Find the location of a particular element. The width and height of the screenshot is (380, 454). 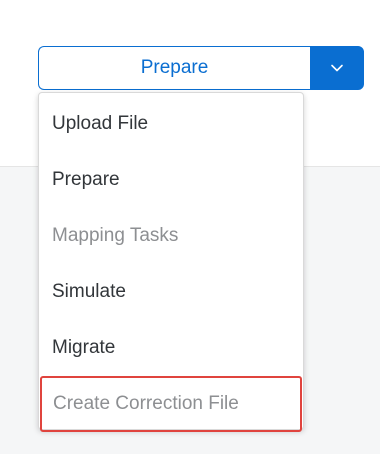

prepare-button-label: Prepare is located at coordinates (174, 67).